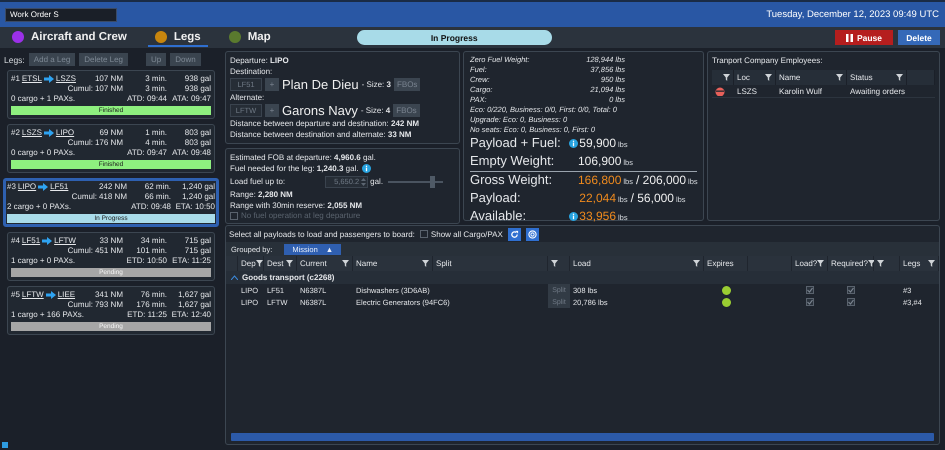 This screenshot has height=450, width=945. I want to click on cumul-time: 4 min., so click(155, 142).